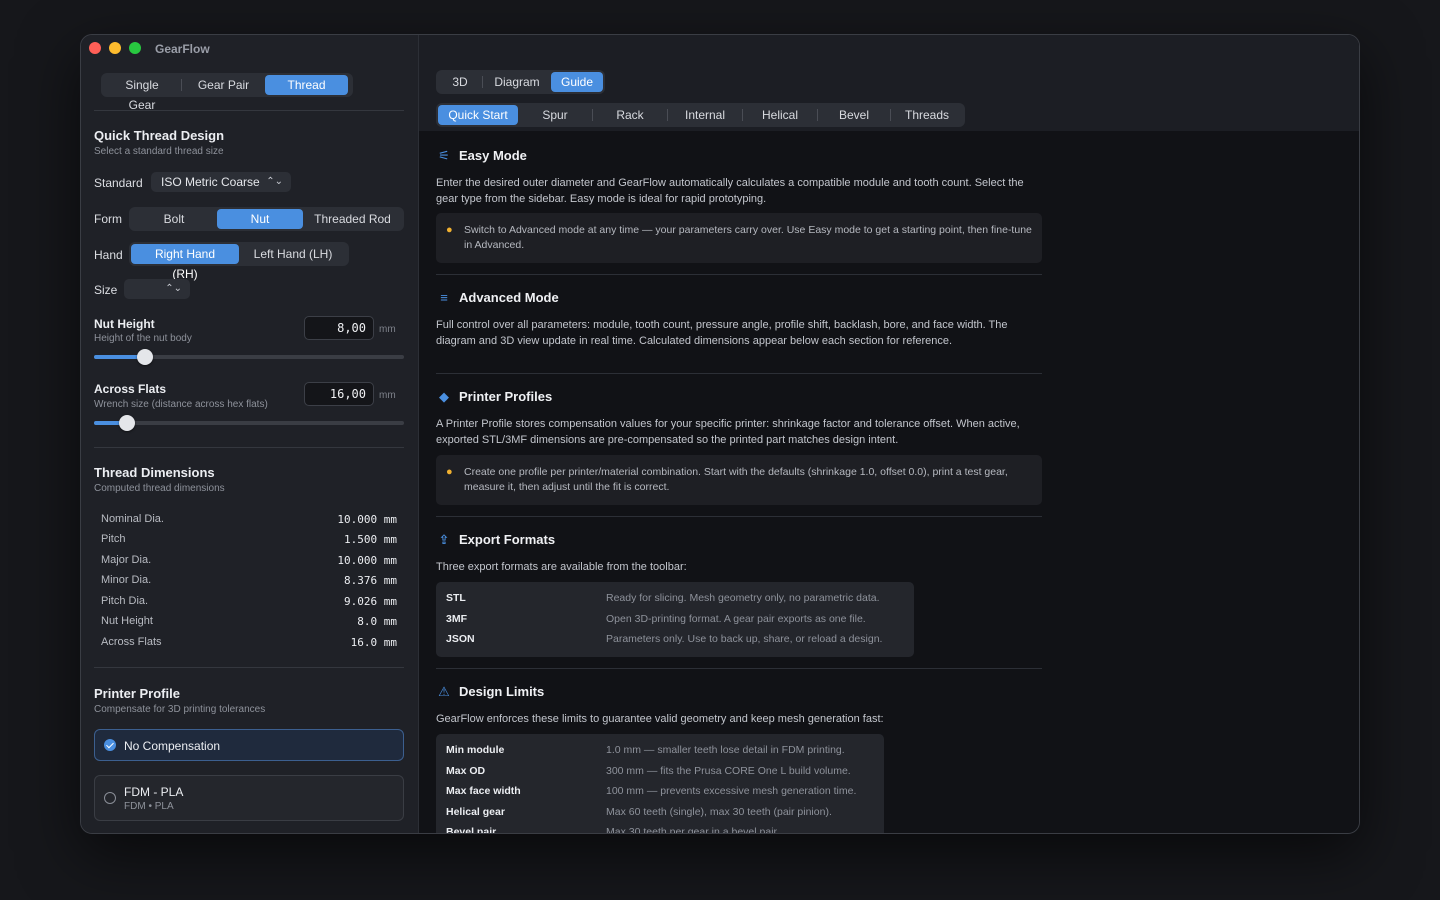  What do you see at coordinates (143, 338) in the screenshot?
I see `nut-height-sublabel: Height of the nut body` at bounding box center [143, 338].